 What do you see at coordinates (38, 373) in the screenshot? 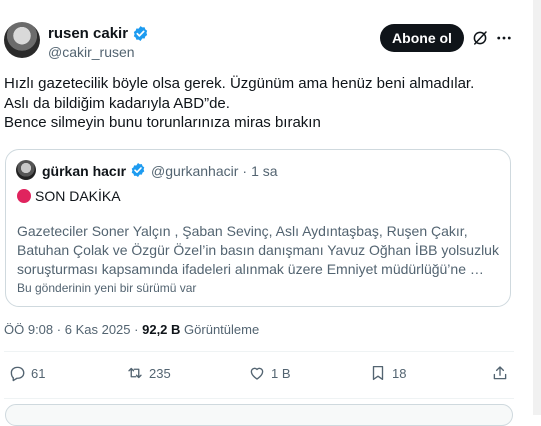
I see `reply-count: 61` at bounding box center [38, 373].